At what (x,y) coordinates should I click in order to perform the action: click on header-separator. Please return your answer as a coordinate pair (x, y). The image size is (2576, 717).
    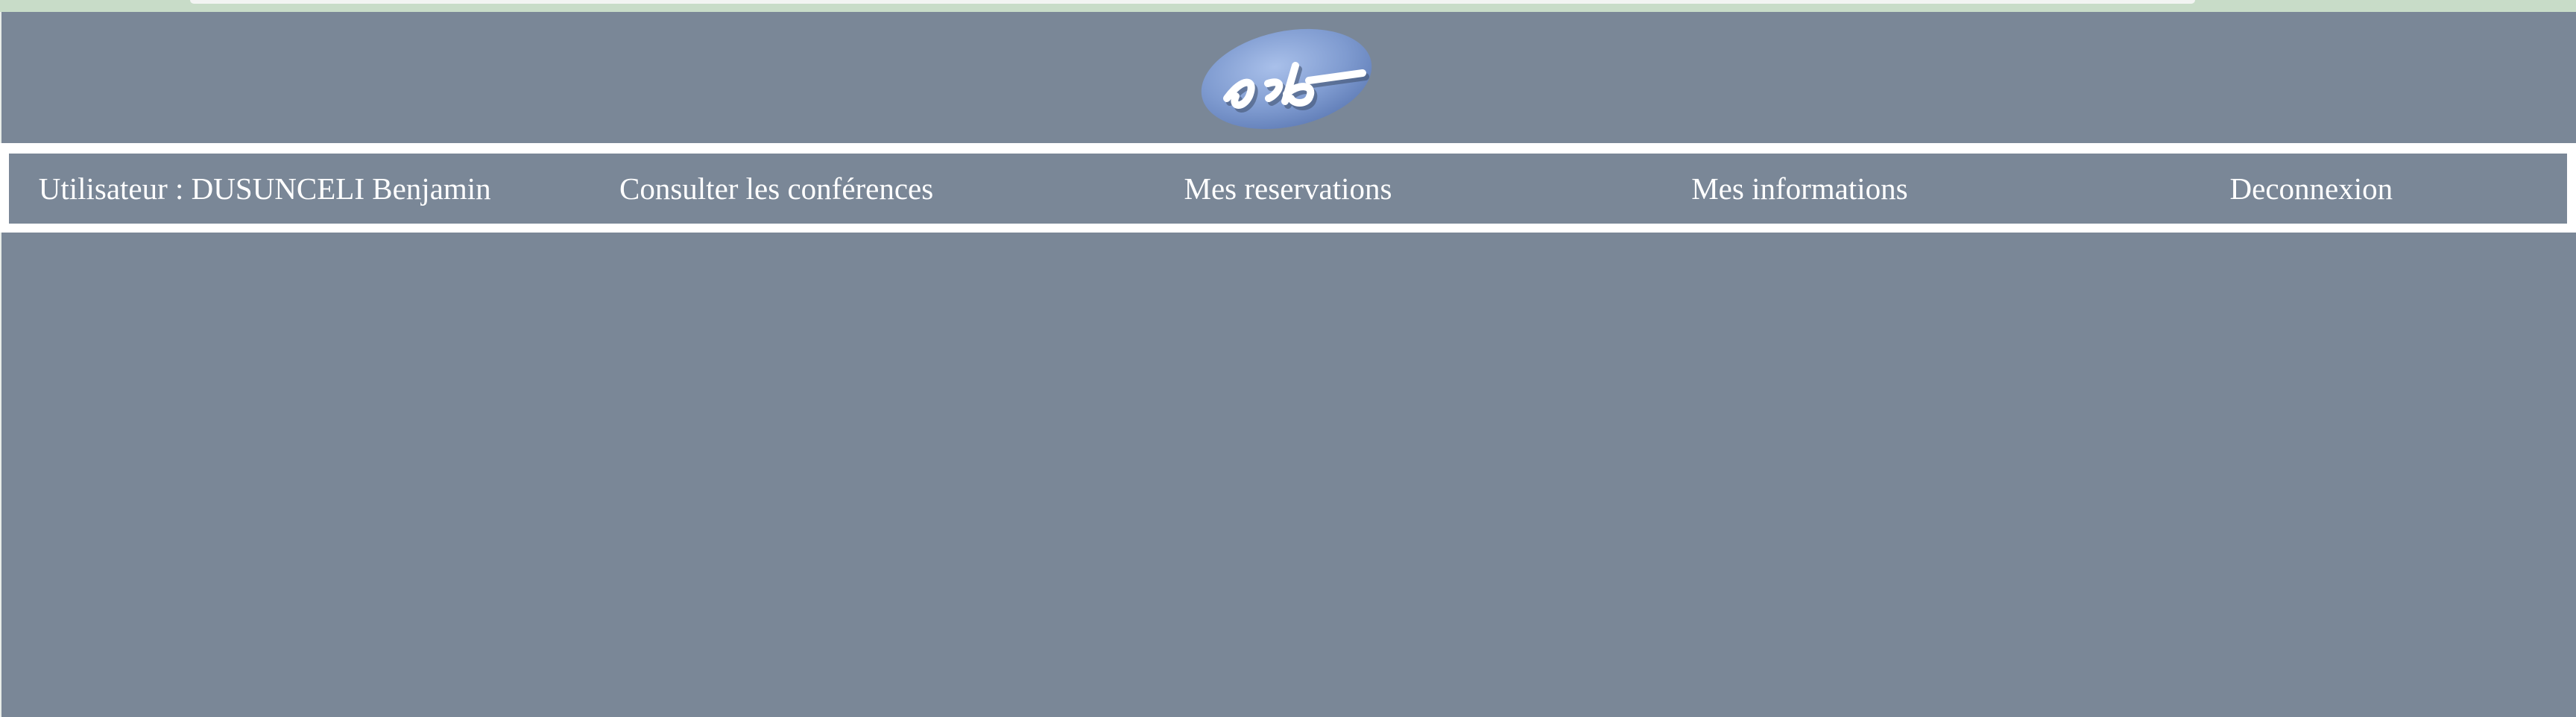
    Looking at the image, I should click on (1288, 147).